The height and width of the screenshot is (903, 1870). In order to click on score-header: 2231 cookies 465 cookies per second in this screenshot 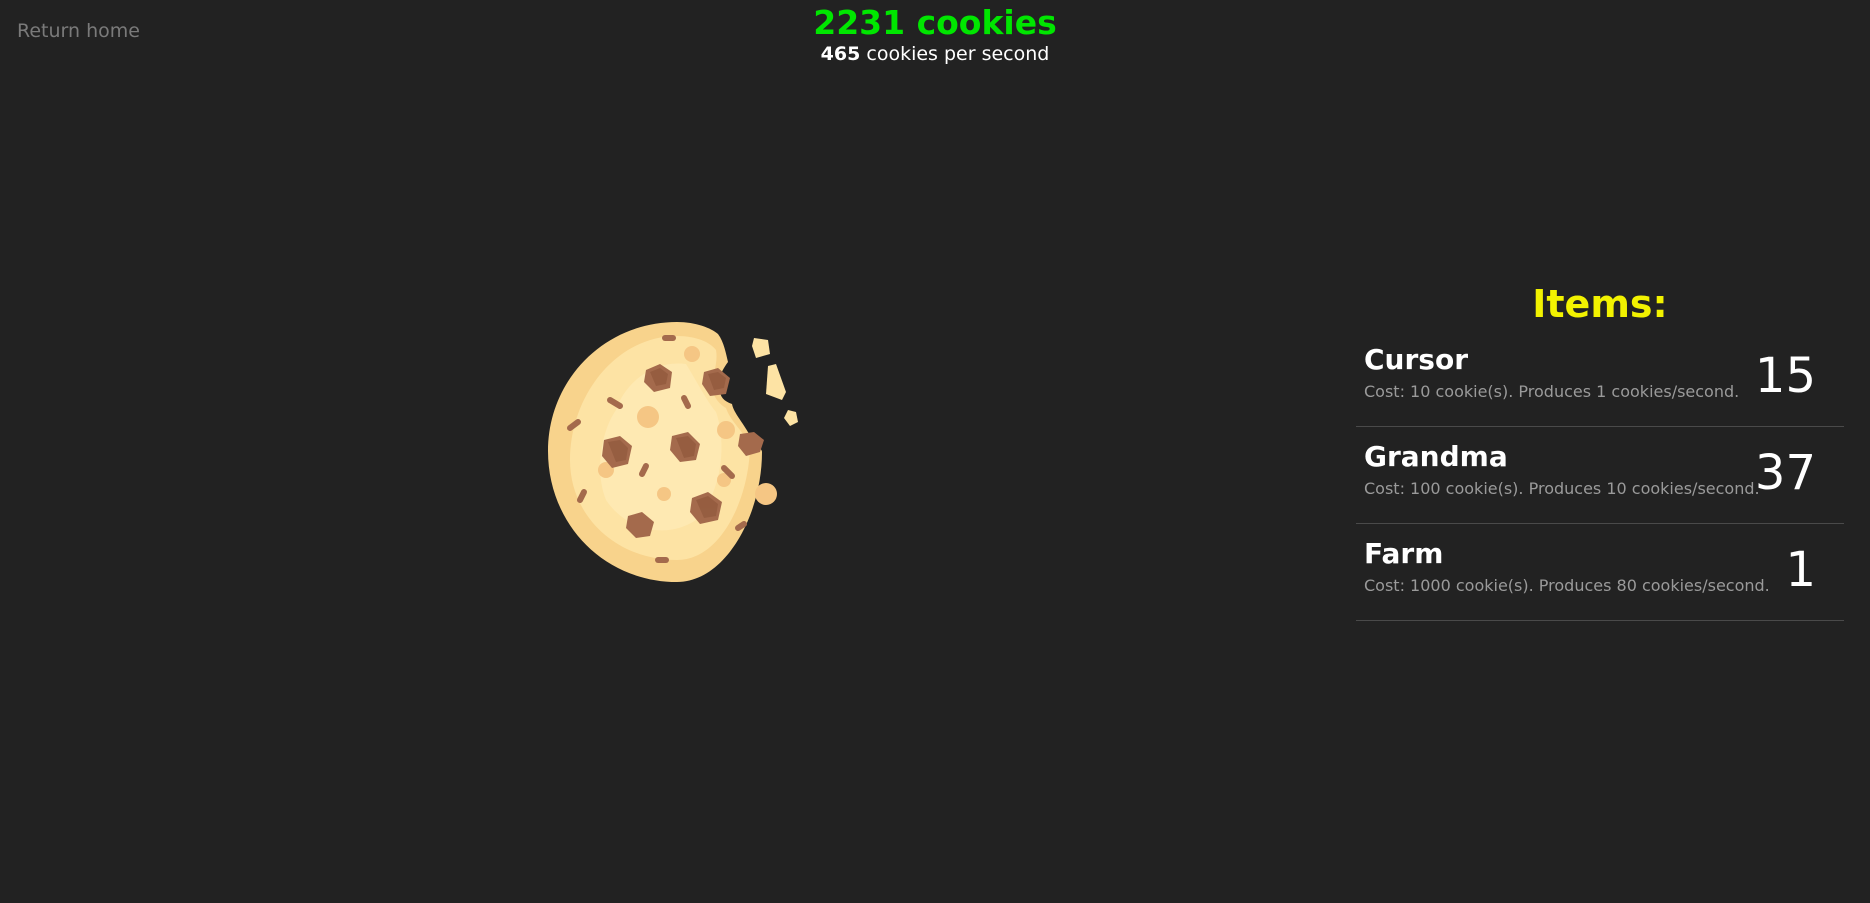, I will do `click(935, 33)`.